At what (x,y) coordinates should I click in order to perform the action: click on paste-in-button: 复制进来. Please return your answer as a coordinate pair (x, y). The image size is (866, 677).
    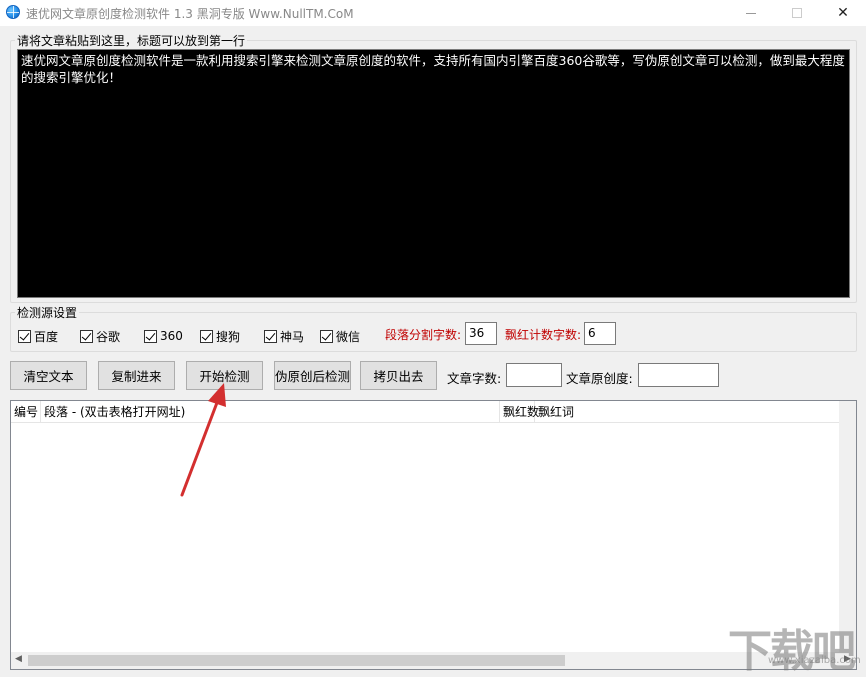
    Looking at the image, I should click on (136, 375).